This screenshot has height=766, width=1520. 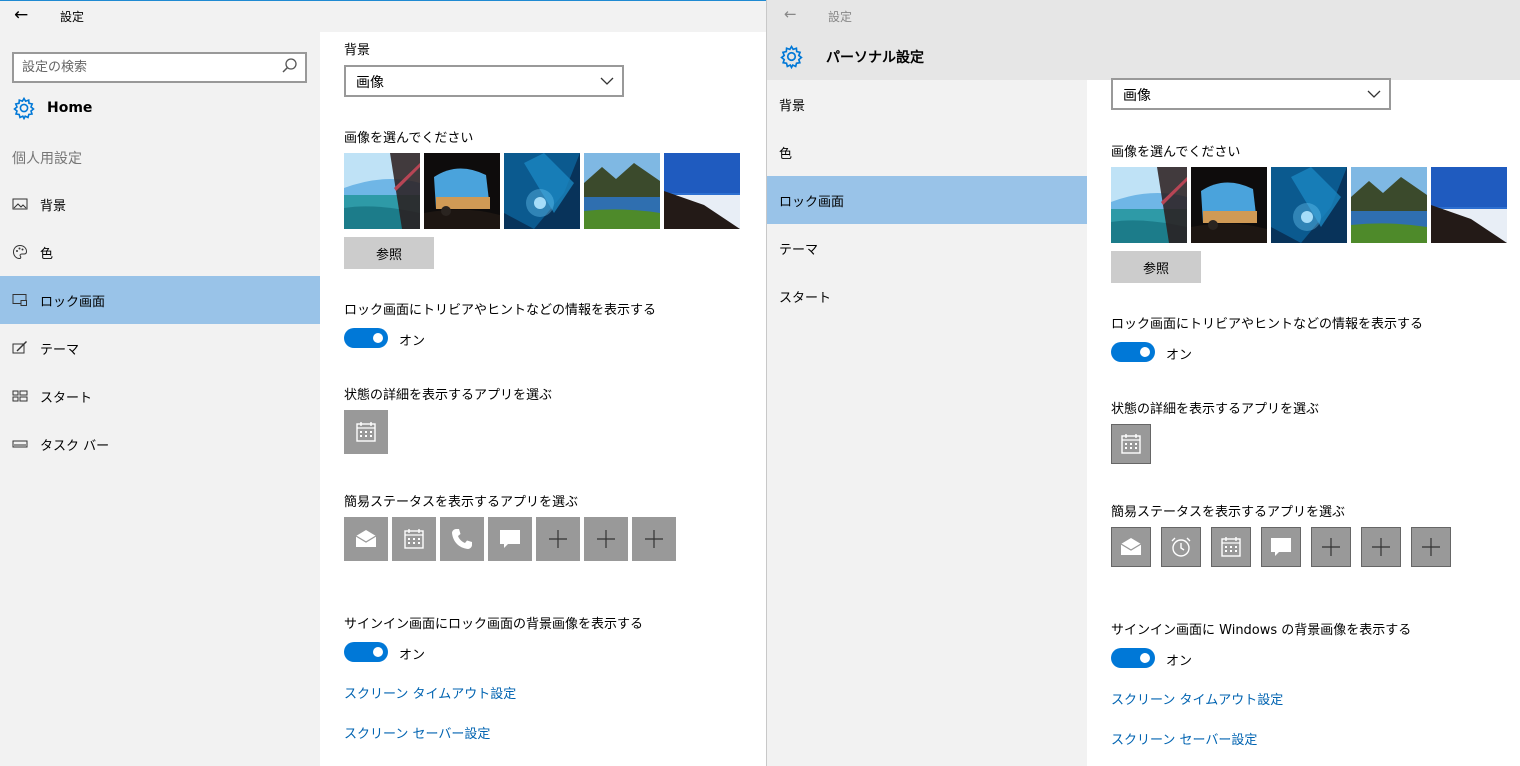 I want to click on sidebar-item-label: テーマ, so click(x=799, y=250).